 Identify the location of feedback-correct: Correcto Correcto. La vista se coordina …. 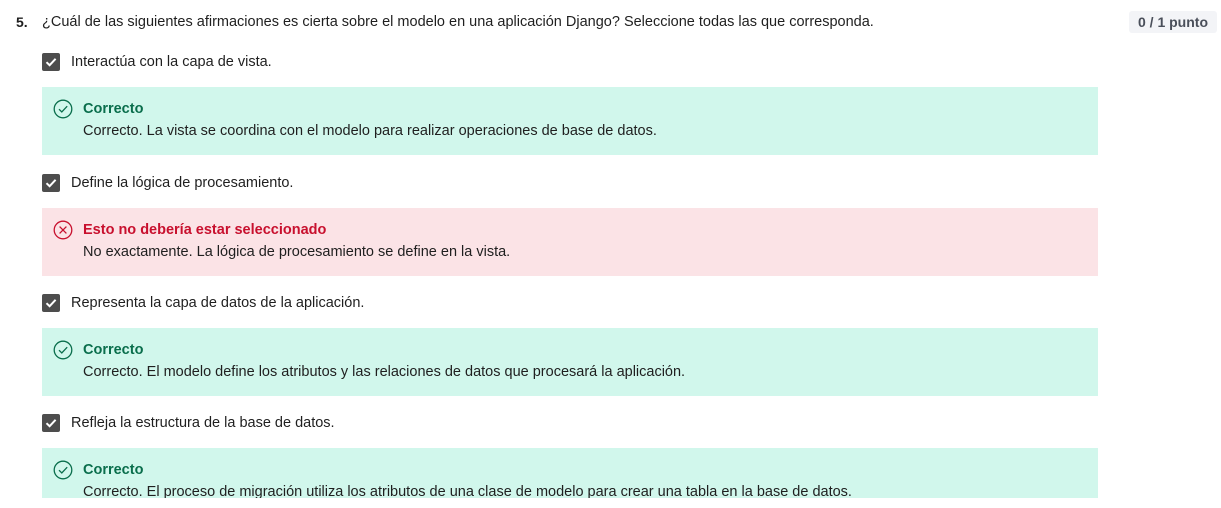
(570, 121).